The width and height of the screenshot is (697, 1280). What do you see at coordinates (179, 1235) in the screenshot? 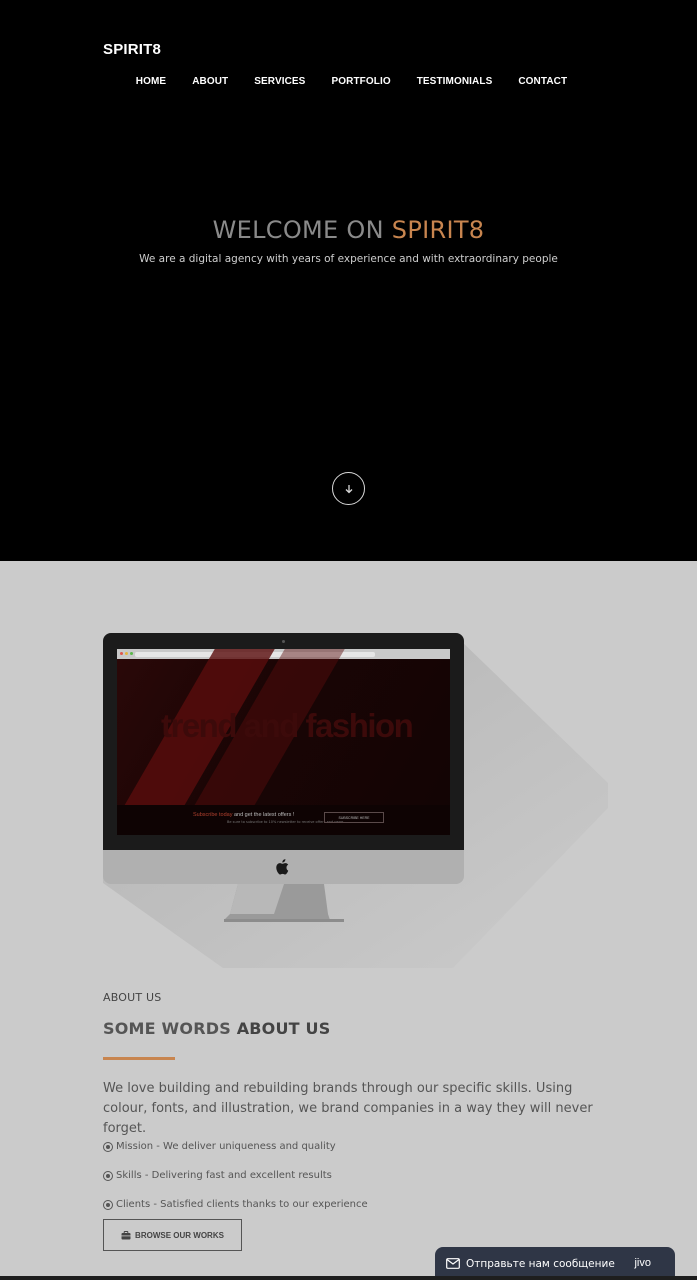
I see `browse-works-label: BROWSE OUR WORKS` at bounding box center [179, 1235].